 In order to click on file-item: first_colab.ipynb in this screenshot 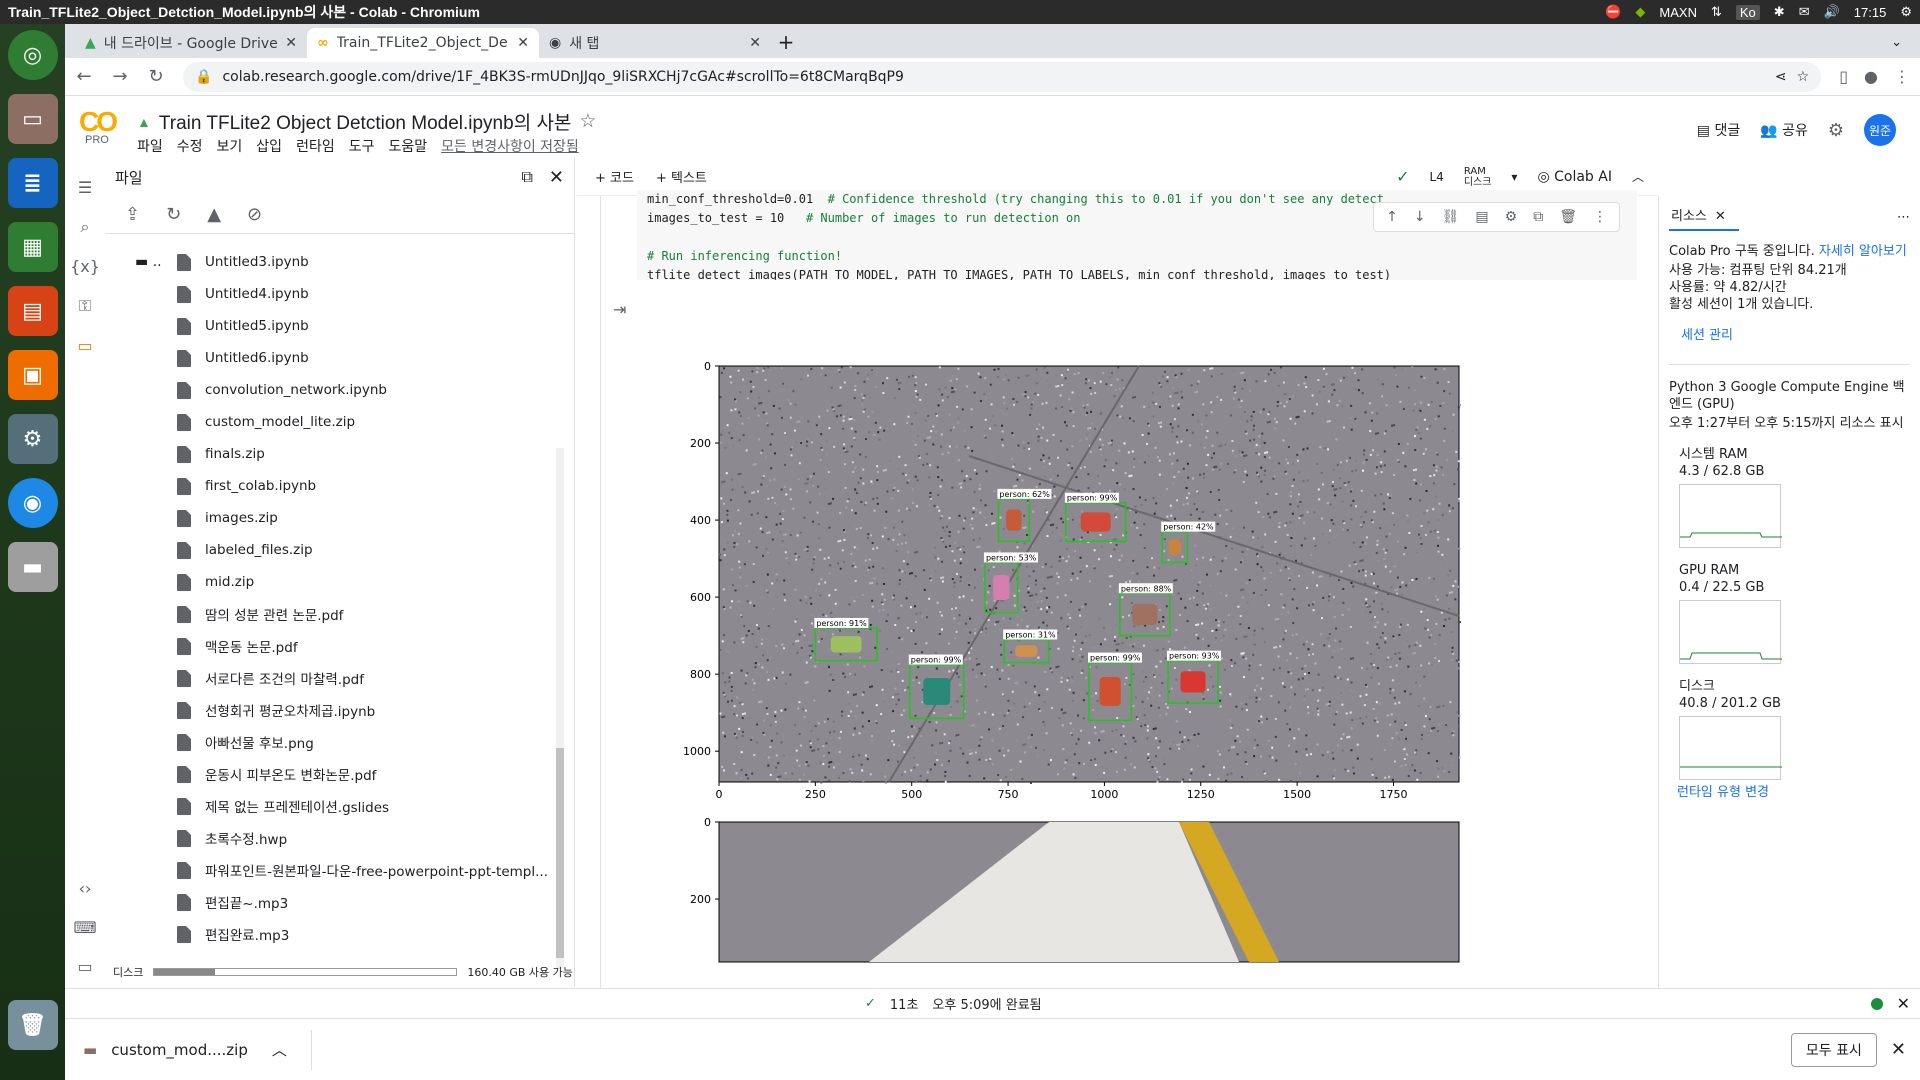, I will do `click(335, 486)`.